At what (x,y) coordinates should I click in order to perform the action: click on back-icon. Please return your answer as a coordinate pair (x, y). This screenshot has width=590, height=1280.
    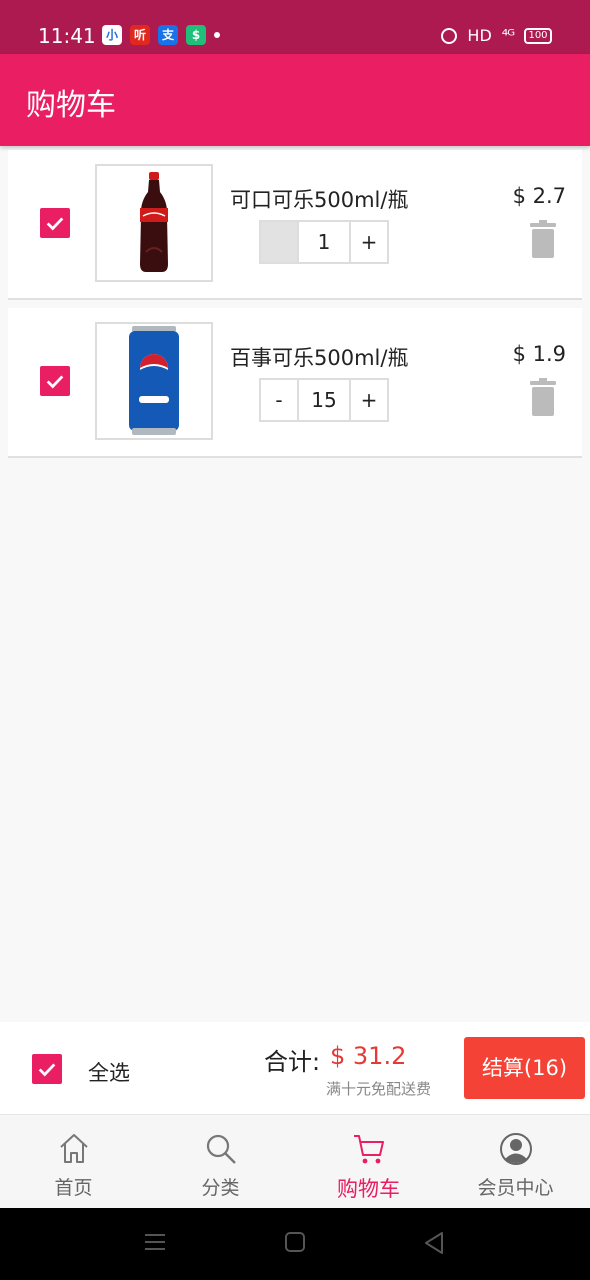
    Looking at the image, I should click on (434, 1243).